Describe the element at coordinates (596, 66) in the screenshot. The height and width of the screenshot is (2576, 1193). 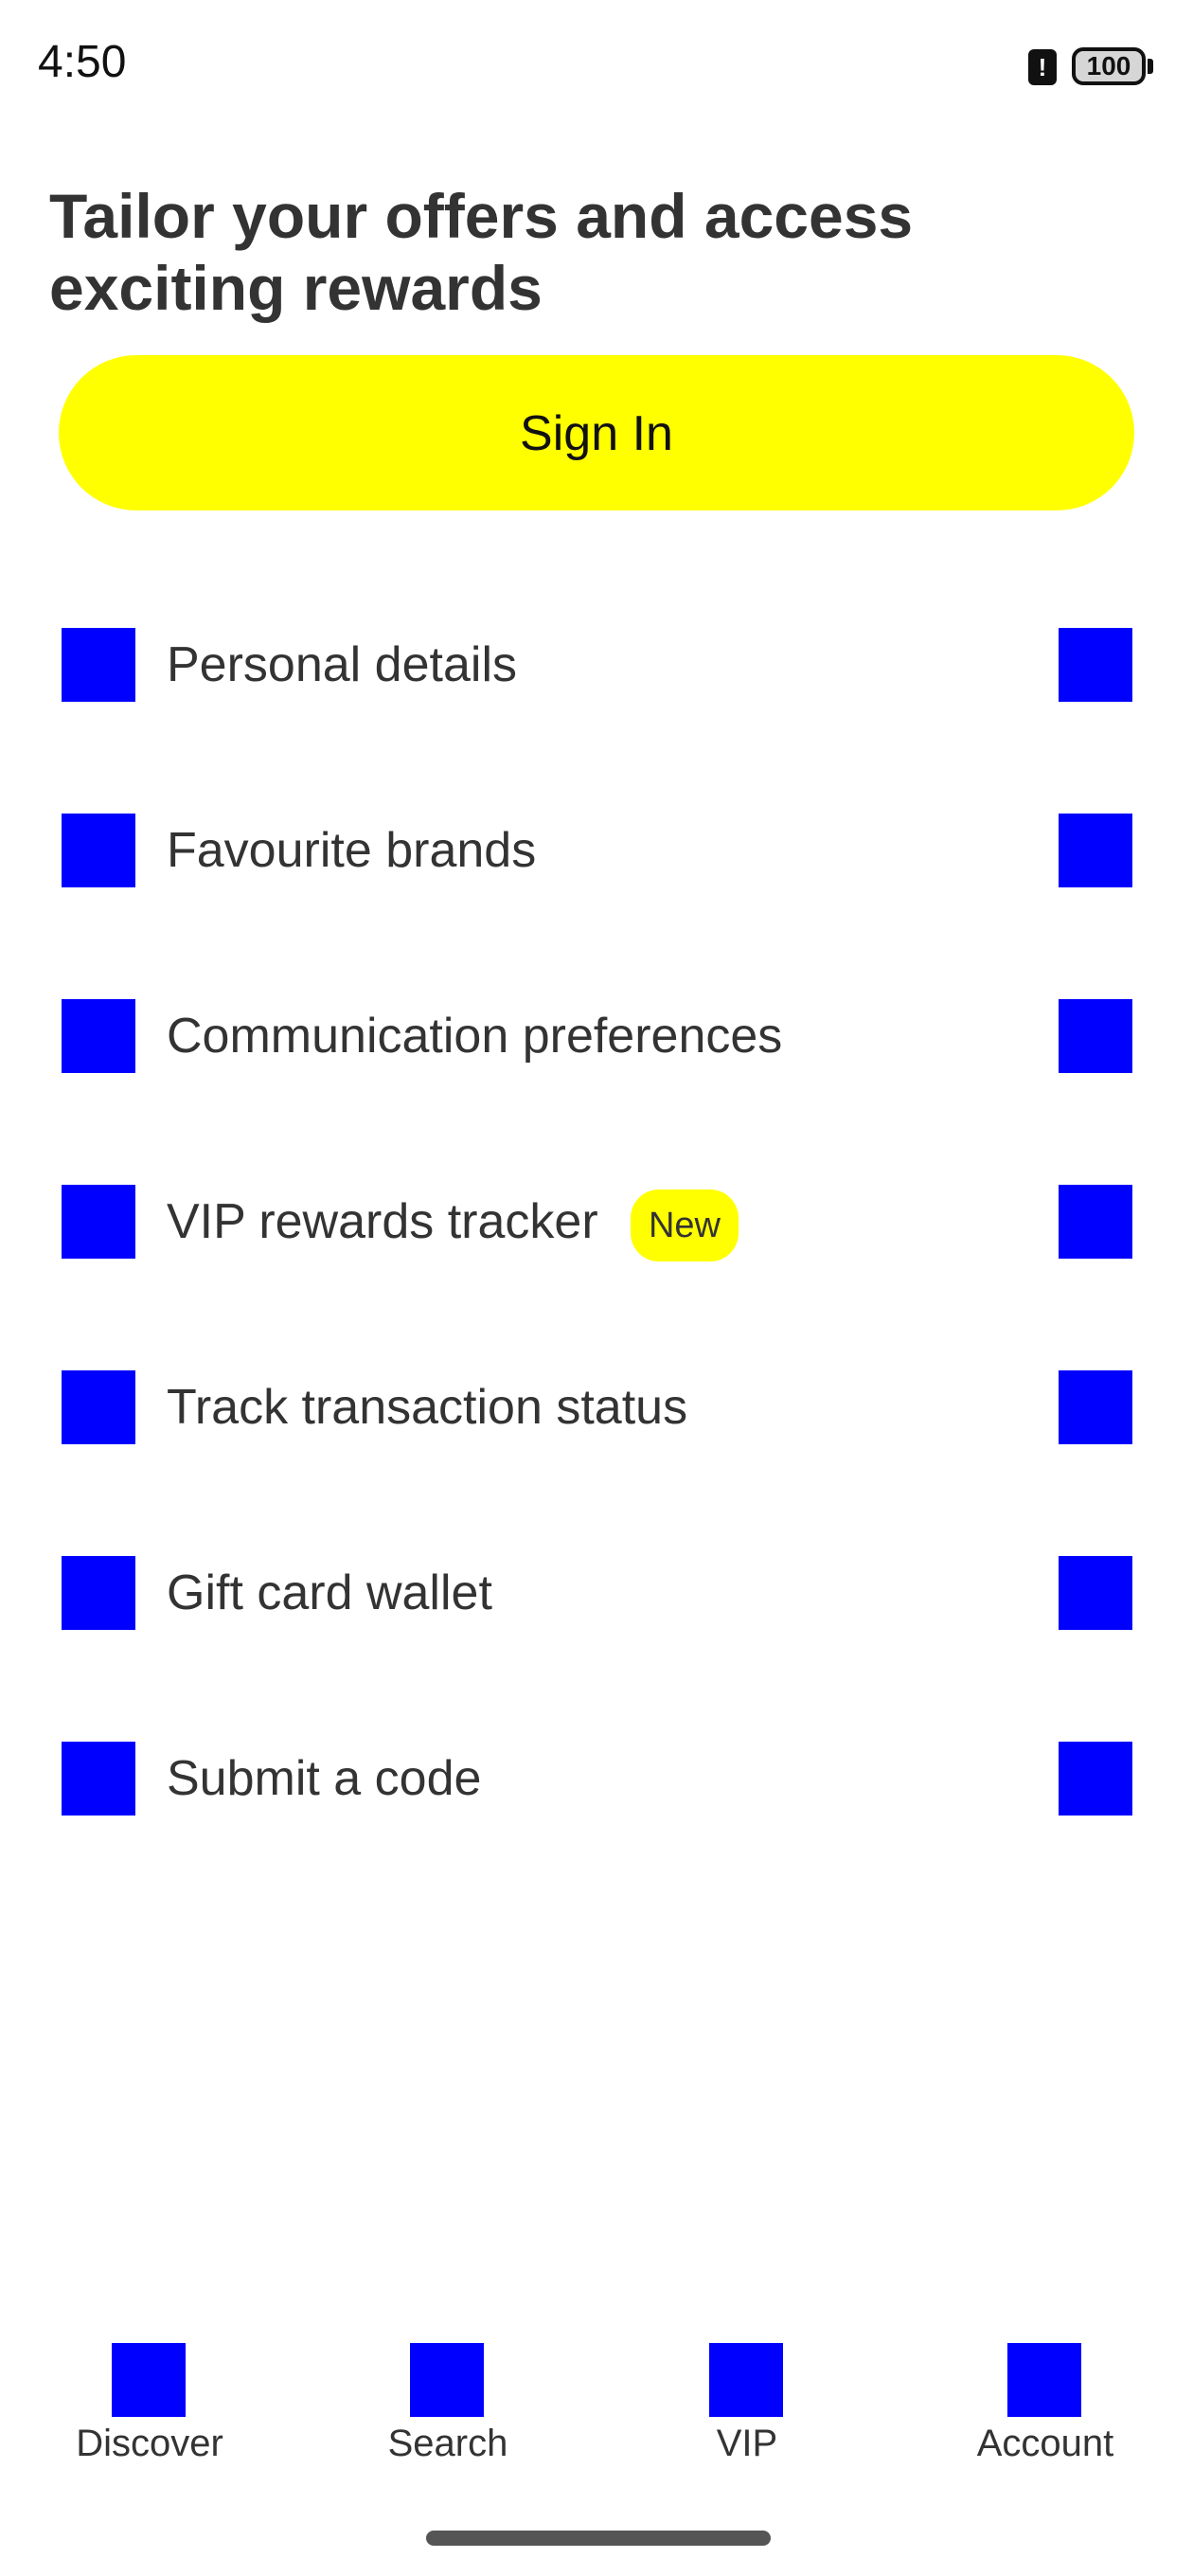
I see `status-bar: 4:50 ! 100` at that location.